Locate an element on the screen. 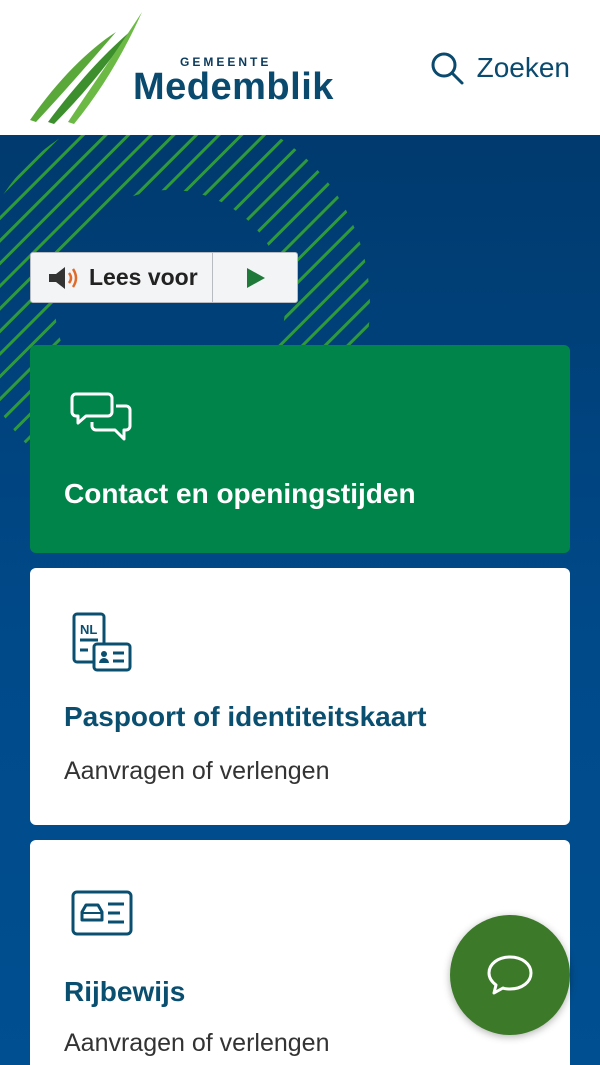 This screenshot has height=1065, width=600. card-title: Rijbewijs is located at coordinates (125, 991).